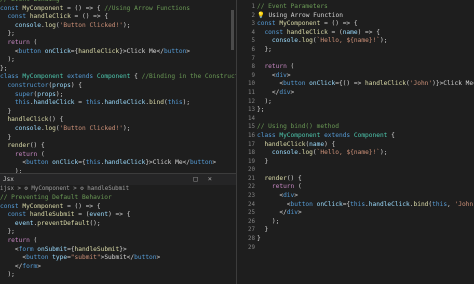 This screenshot has height=284, width=474. Describe the element at coordinates (80, 250) in the screenshot. I see `code-line: <form onSubmit={handleSubmit}>` at that location.